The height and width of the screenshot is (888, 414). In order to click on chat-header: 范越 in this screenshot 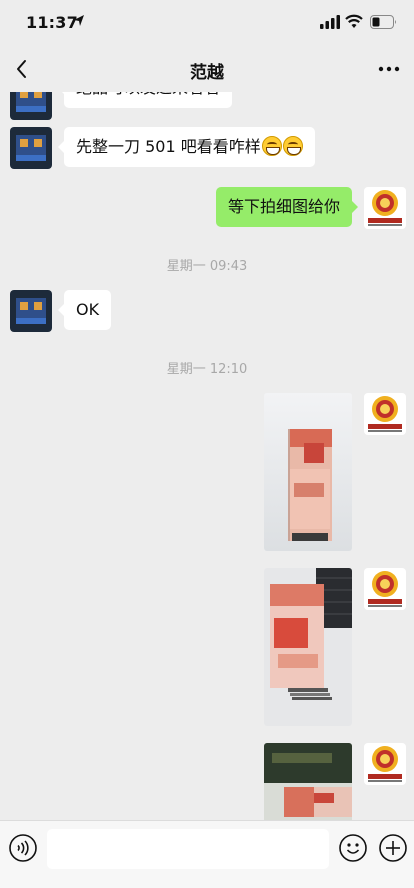, I will do `click(207, 69)`.